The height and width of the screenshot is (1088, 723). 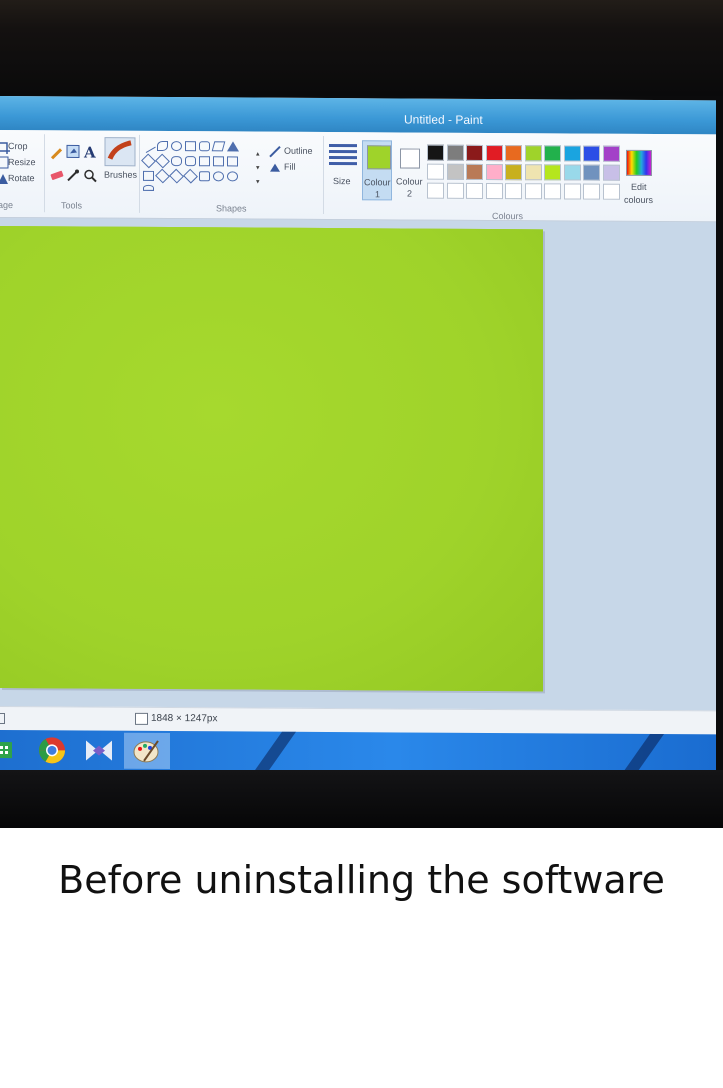 I want to click on curve-shape-icon, so click(x=162, y=146).